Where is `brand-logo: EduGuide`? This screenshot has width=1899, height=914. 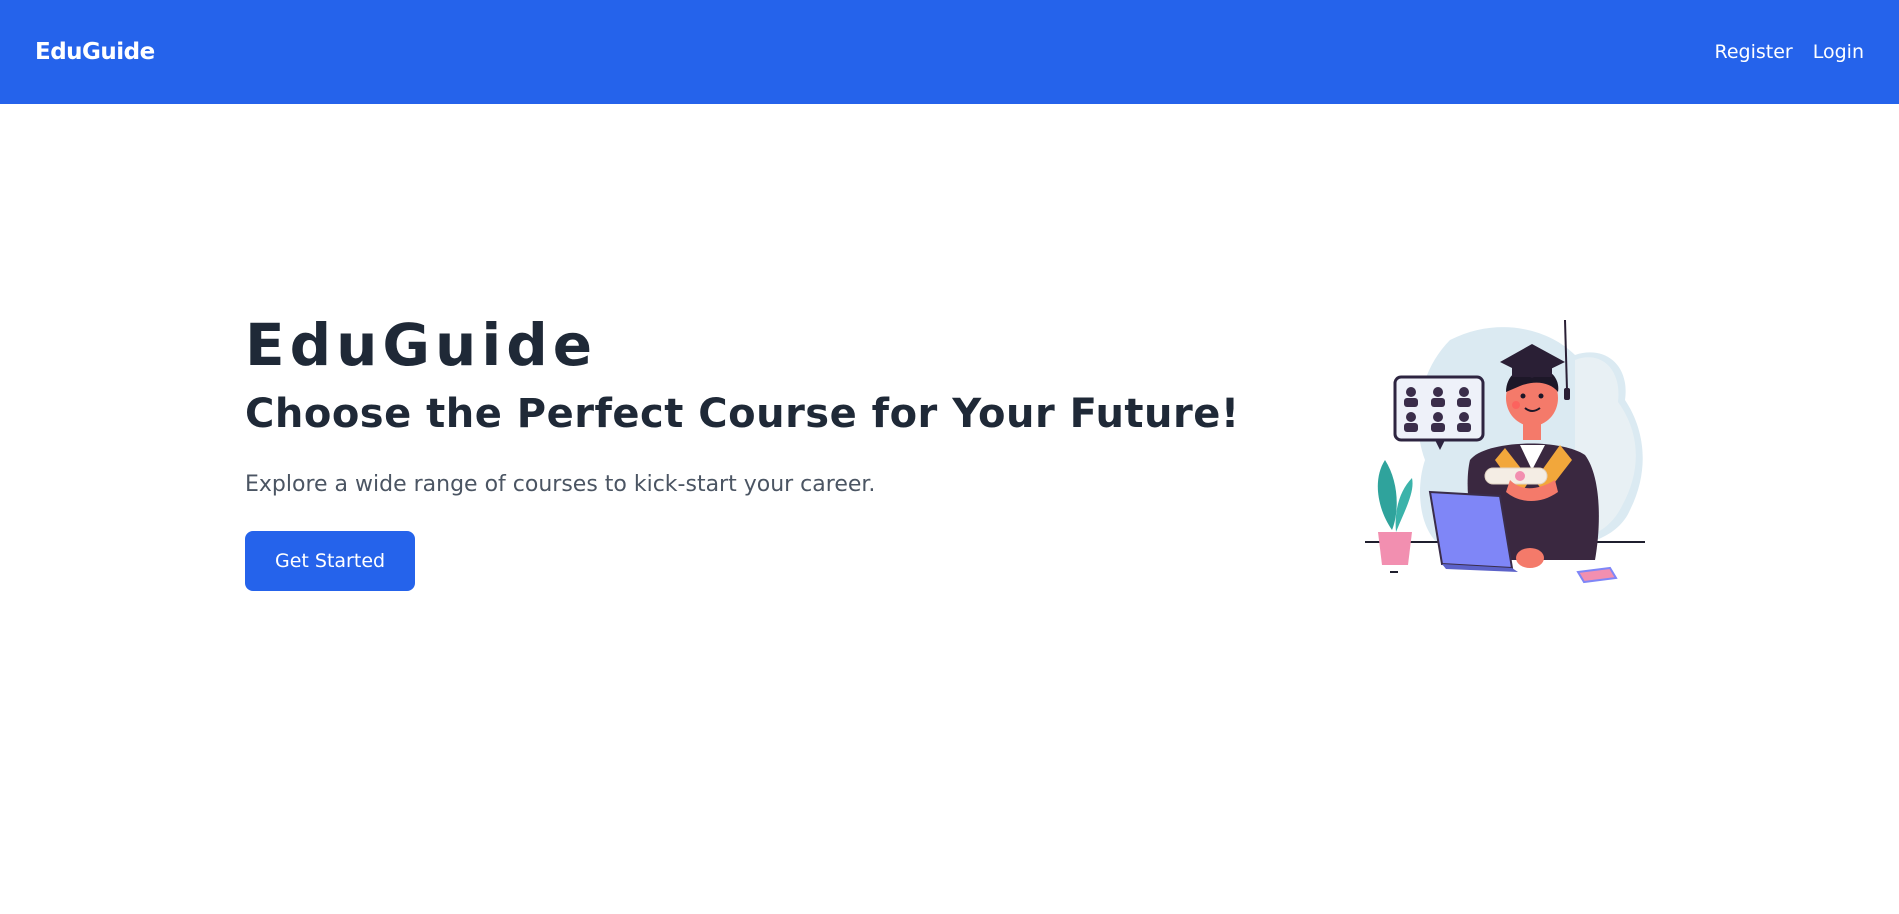
brand-logo: EduGuide is located at coordinates (95, 52).